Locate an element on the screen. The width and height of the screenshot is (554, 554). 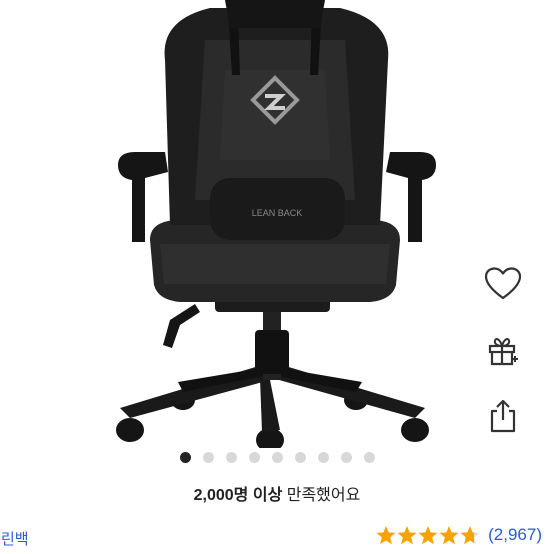
satisfaction-count: 2,000명 이상 is located at coordinates (238, 495).